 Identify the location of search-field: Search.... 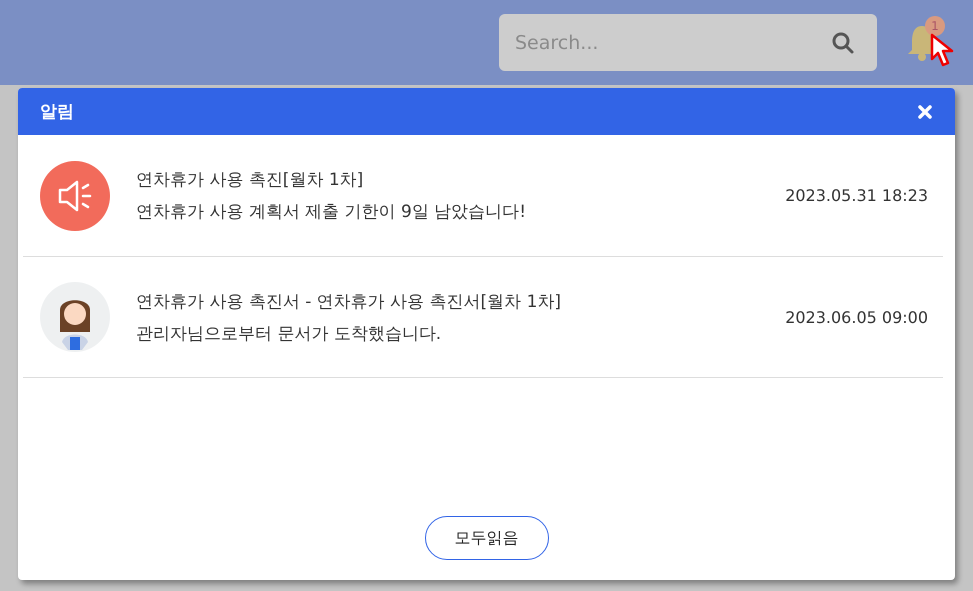
(688, 42).